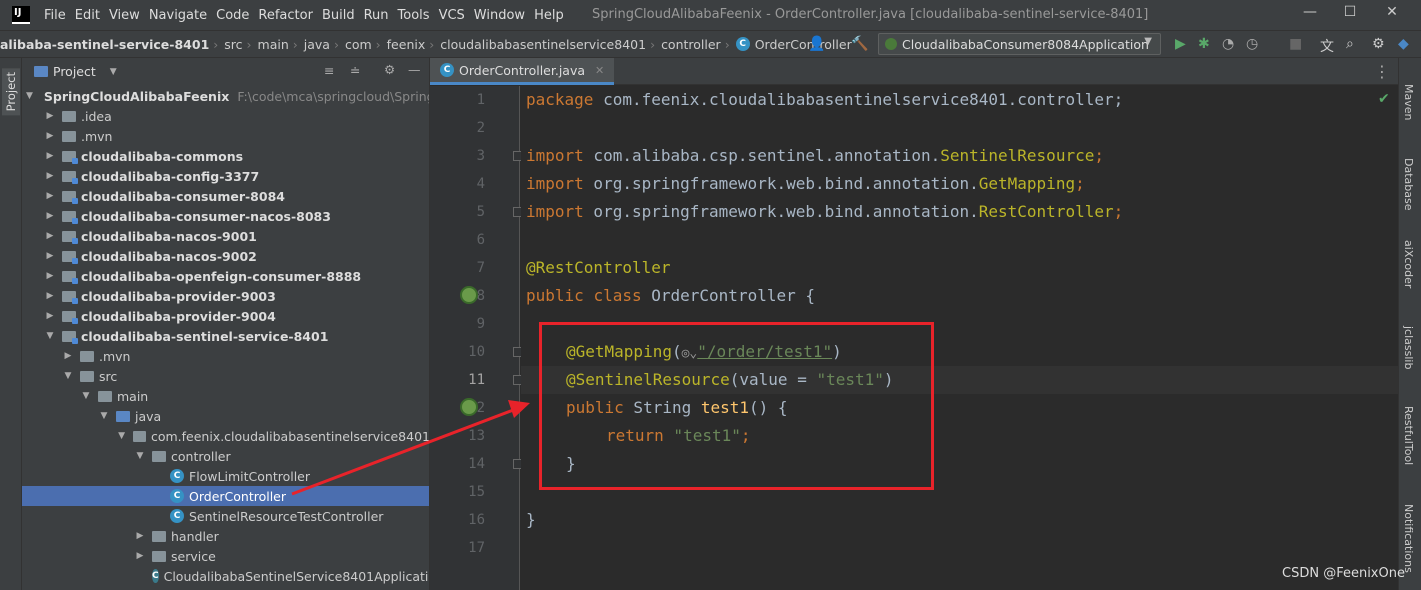 The height and width of the screenshot is (590, 1421). What do you see at coordinates (803, 44) in the screenshot?
I see `breadcrumb-class: OrderController` at bounding box center [803, 44].